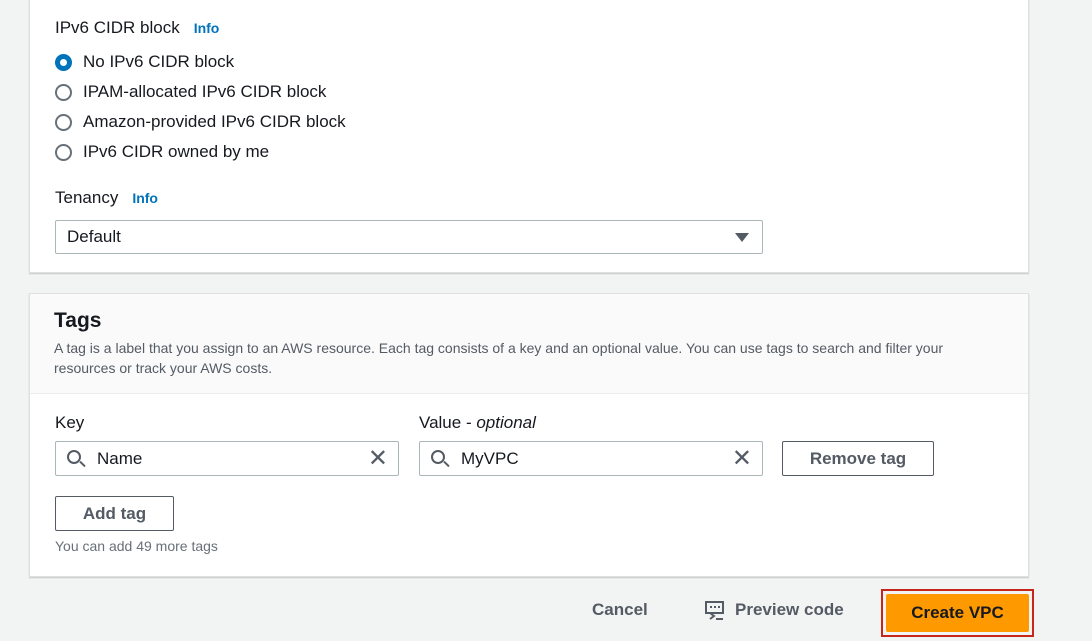 The height and width of the screenshot is (641, 1092). What do you see at coordinates (227, 458) in the screenshot?
I see `tag-key-input: Name ✕` at bounding box center [227, 458].